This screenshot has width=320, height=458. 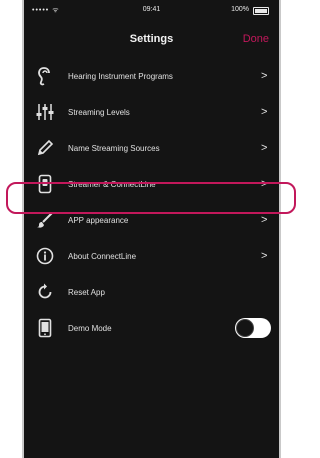 I want to click on menu-item-label: Name Streaming Sources, so click(x=114, y=148).